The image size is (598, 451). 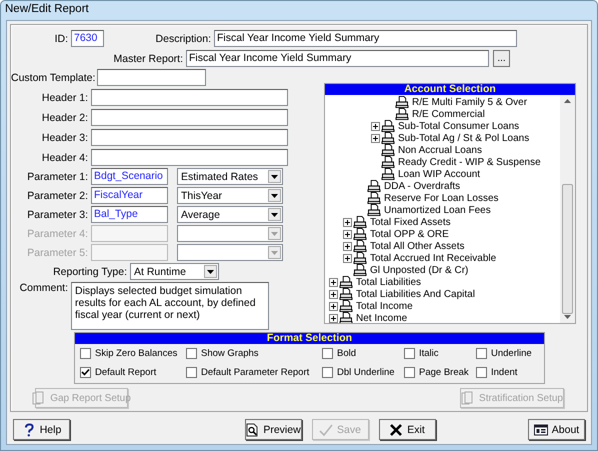 What do you see at coordinates (437, 210) in the screenshot?
I see `account-item: Unamortized Loan Fees` at bounding box center [437, 210].